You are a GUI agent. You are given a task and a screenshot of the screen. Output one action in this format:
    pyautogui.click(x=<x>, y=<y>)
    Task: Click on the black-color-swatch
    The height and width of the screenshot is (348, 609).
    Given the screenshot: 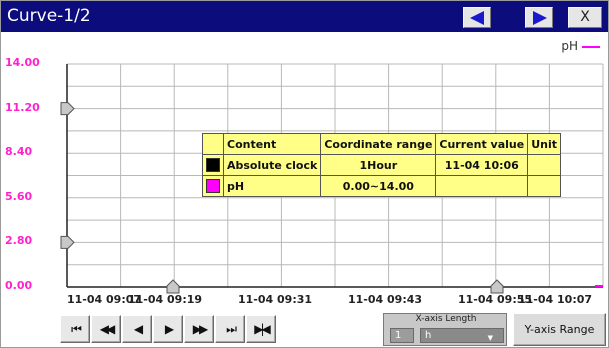 What is the action you would take?
    pyautogui.click(x=213, y=165)
    